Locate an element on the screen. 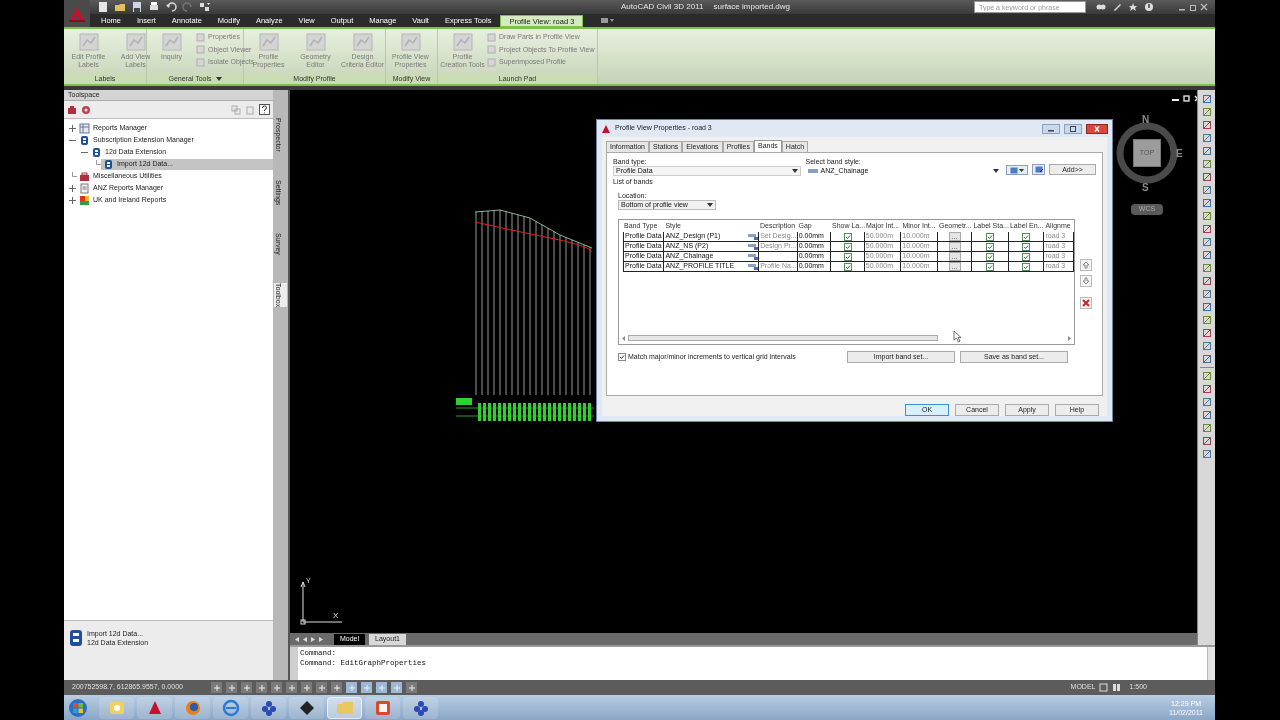  workspace-icon is located at coordinates (205, 7).